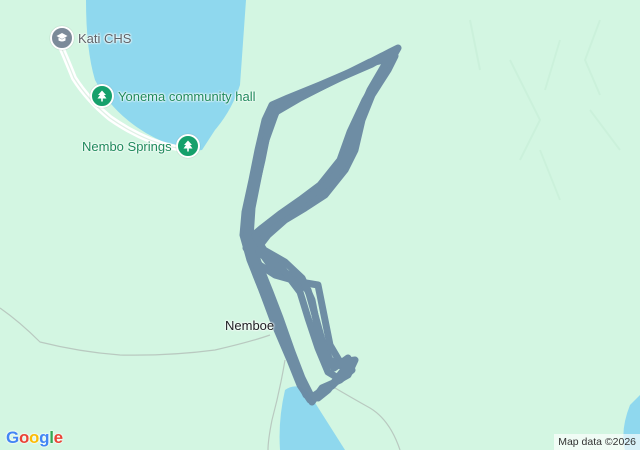 This screenshot has width=640, height=450. Describe the element at coordinates (105, 38) in the screenshot. I see `poi-label: Kati CHS` at that location.